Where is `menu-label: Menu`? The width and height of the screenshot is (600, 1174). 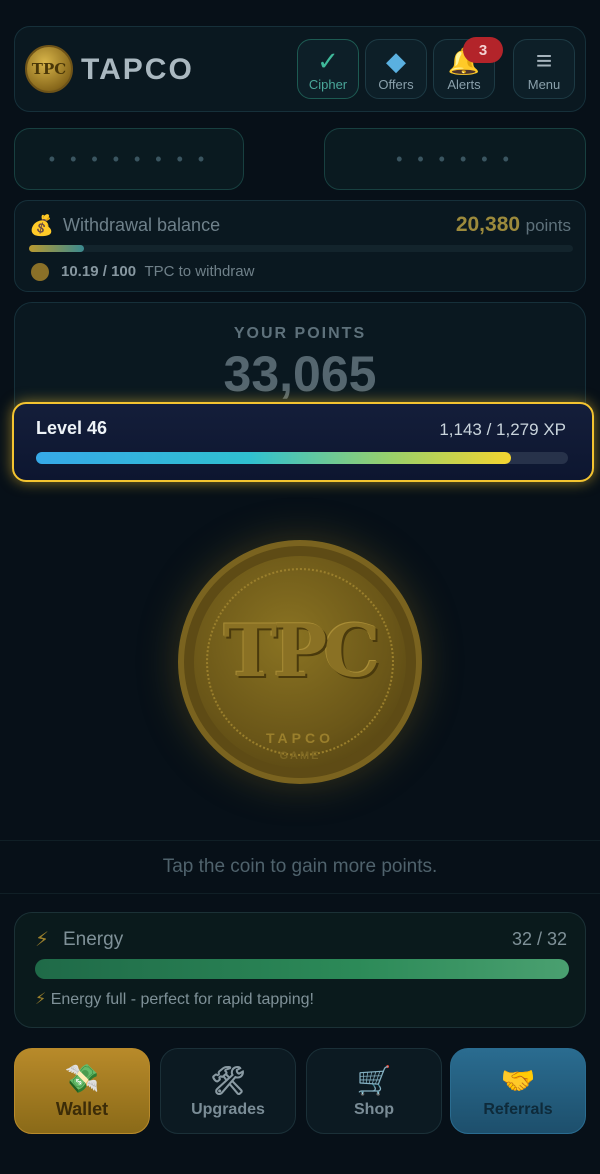 menu-label: Menu is located at coordinates (544, 84).